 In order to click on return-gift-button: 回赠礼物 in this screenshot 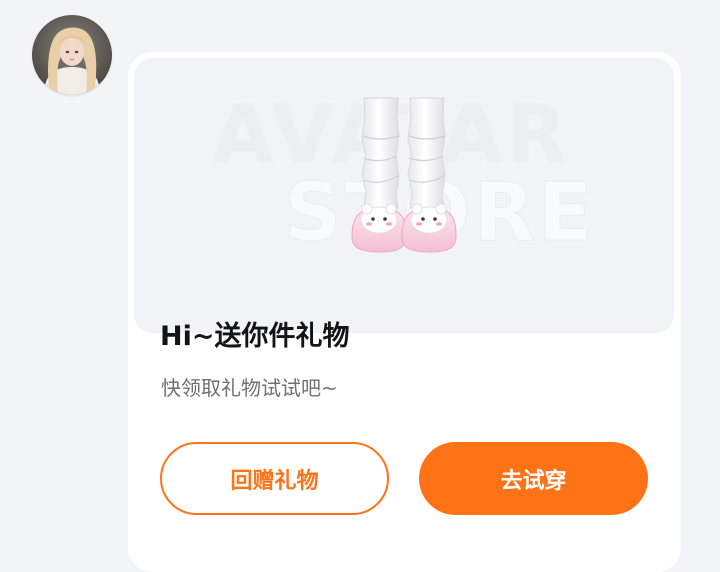, I will do `click(274, 478)`.